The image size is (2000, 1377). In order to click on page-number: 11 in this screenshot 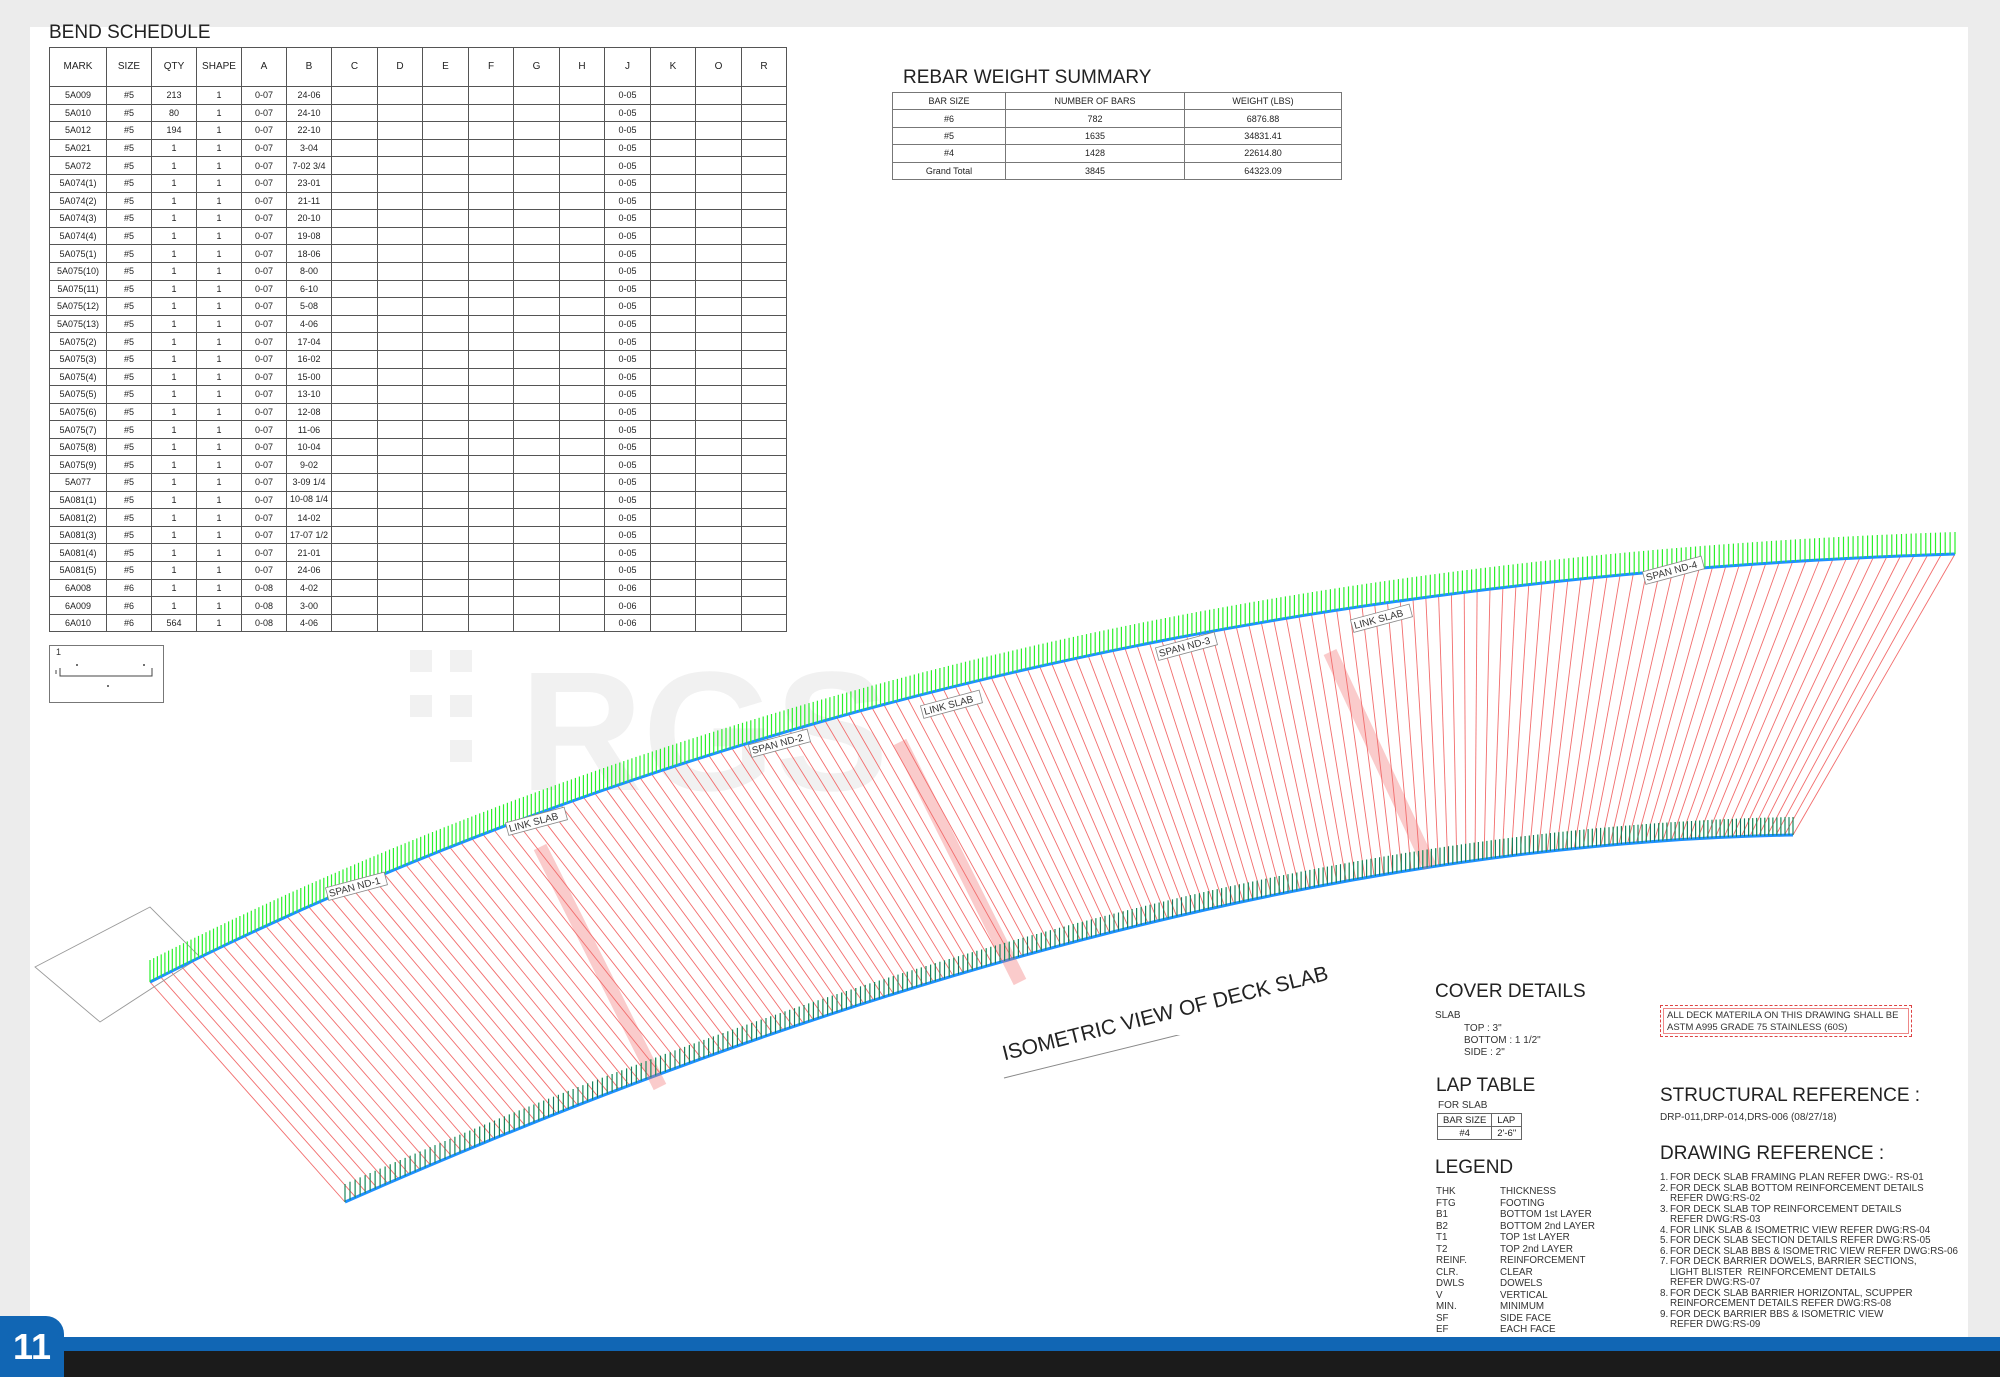, I will do `click(32, 1346)`.